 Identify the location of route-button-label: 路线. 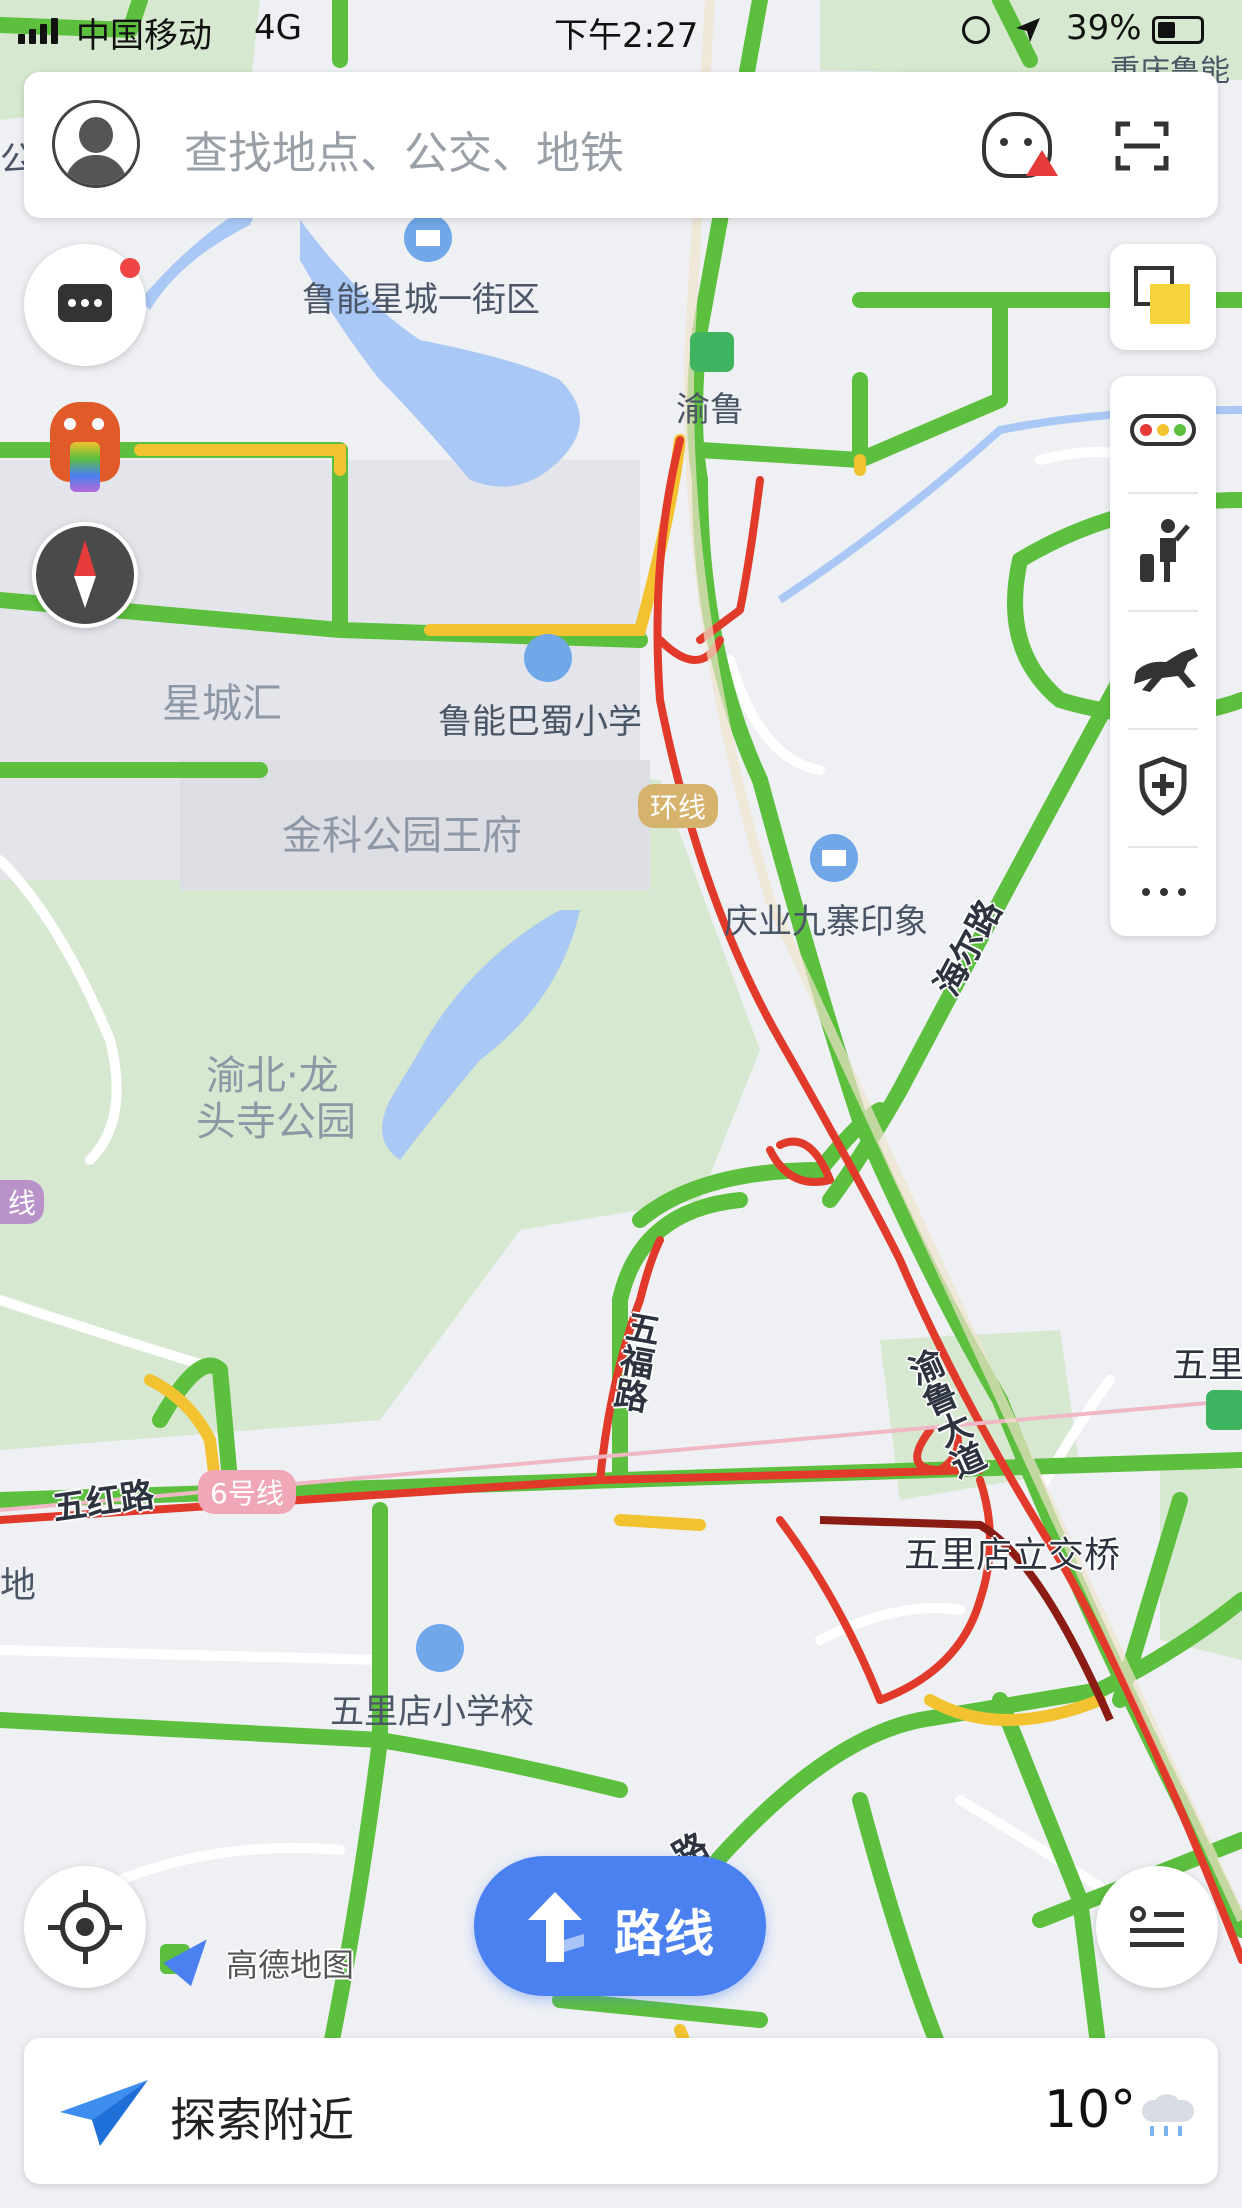
(664, 1934).